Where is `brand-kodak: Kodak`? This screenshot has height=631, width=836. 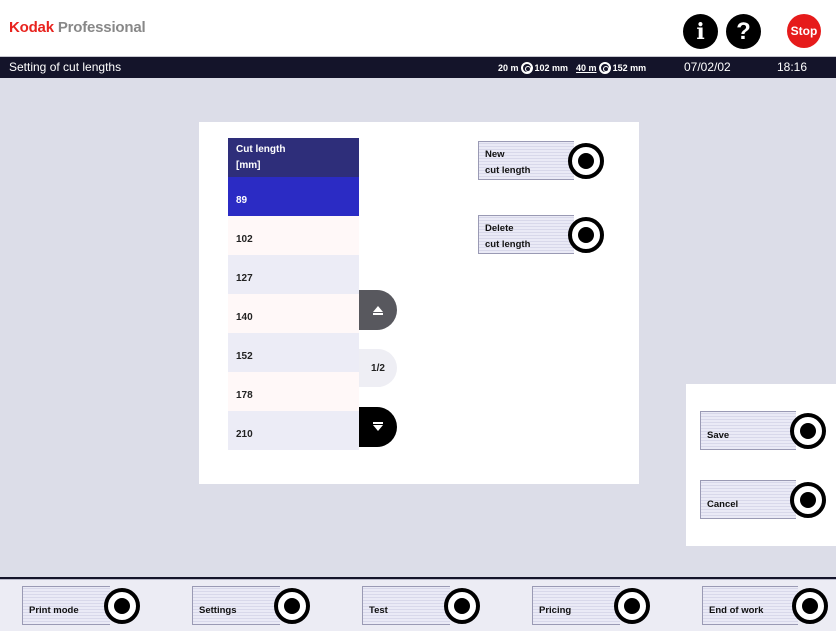 brand-kodak: Kodak is located at coordinates (31, 27).